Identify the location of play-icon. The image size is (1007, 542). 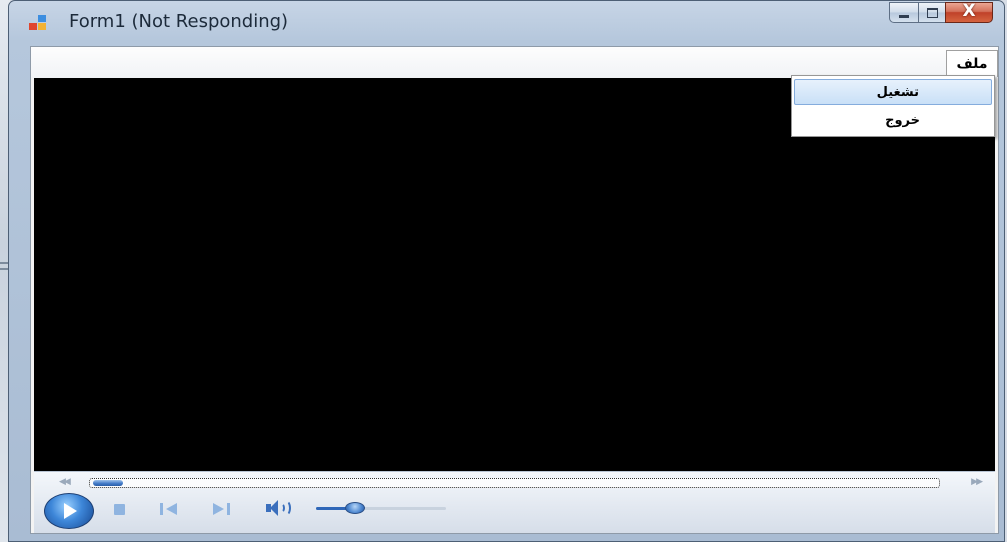
(70, 511).